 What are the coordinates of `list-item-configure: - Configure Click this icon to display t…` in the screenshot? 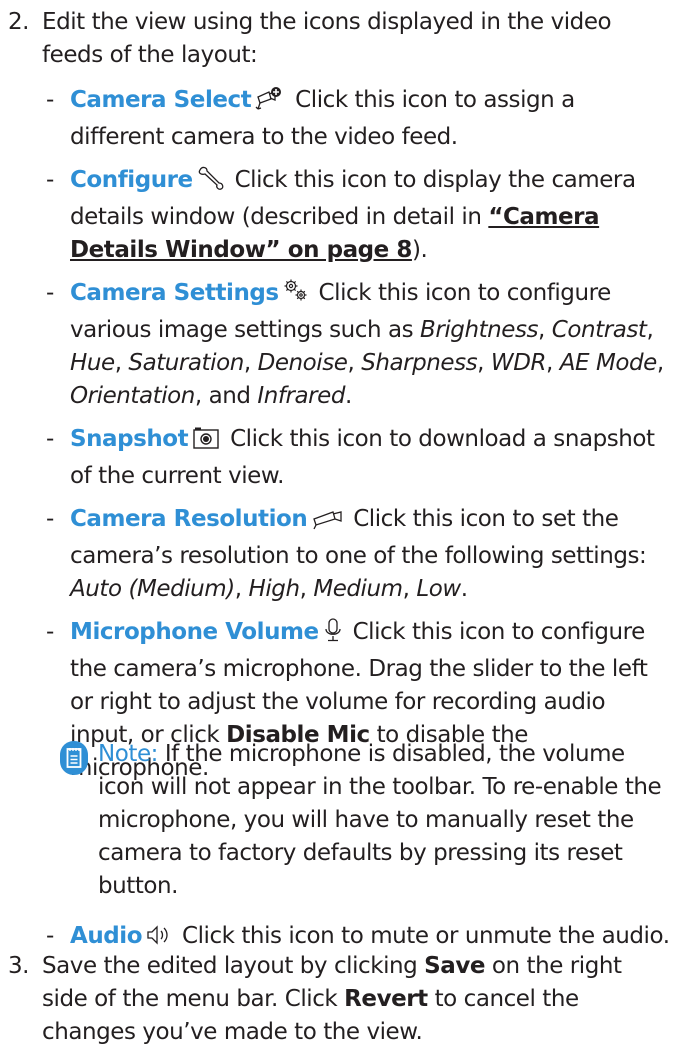 It's located at (341, 214).